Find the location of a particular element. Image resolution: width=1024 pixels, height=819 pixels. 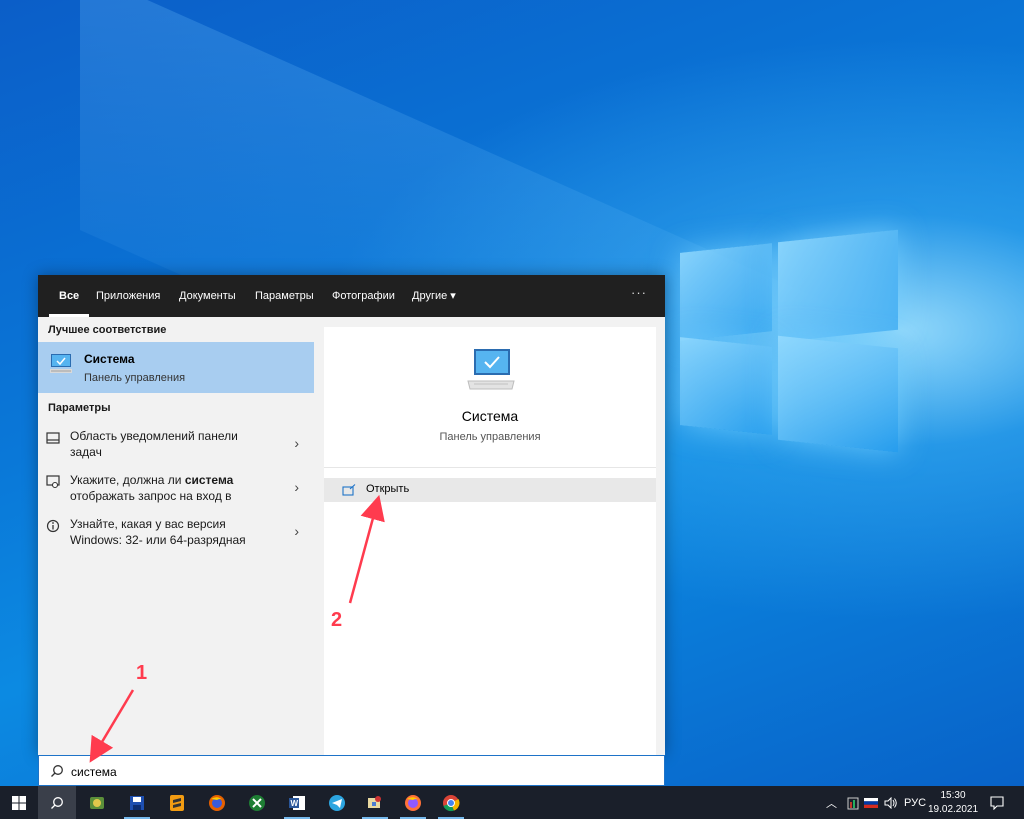

annotation-label-1: 1 is located at coordinates (142, 673).